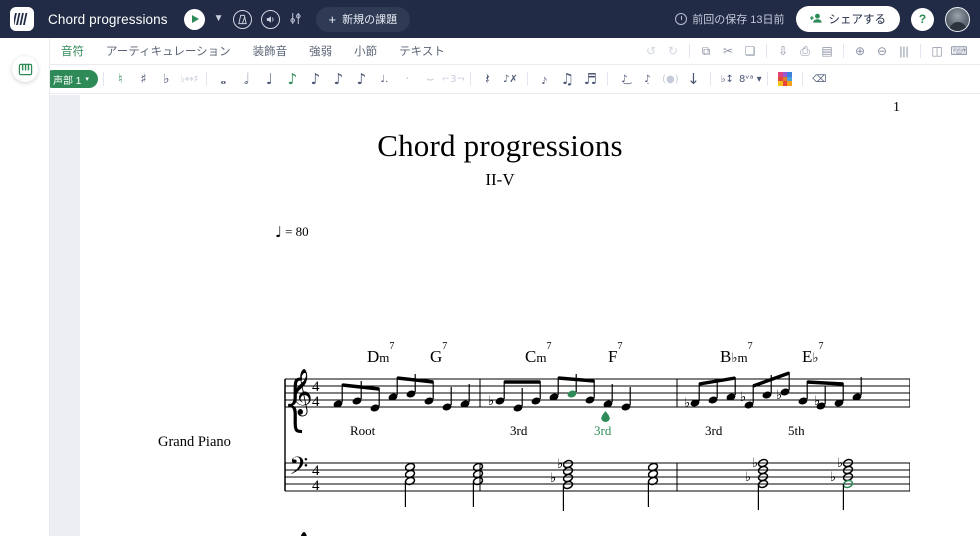  I want to click on rest-icon: 𝄽, so click(487, 79).